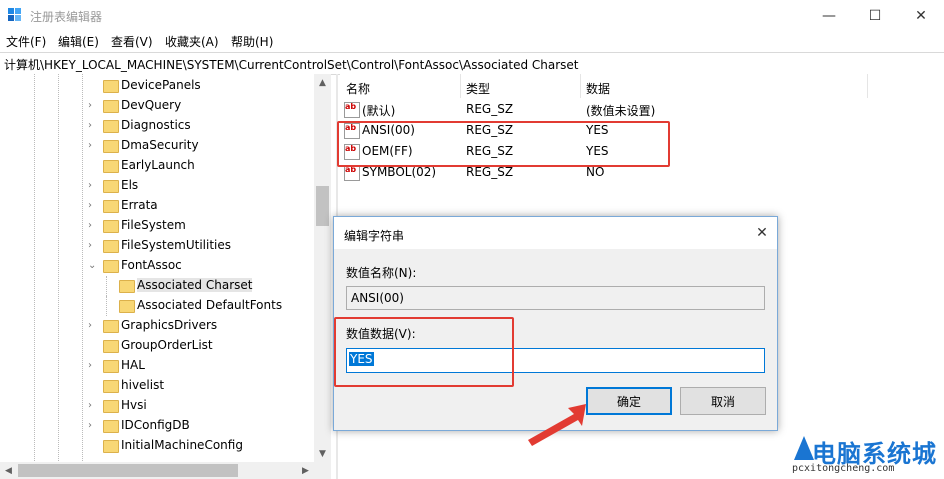  What do you see at coordinates (66, 17) in the screenshot?
I see `window-title: 注册表编辑器` at bounding box center [66, 17].